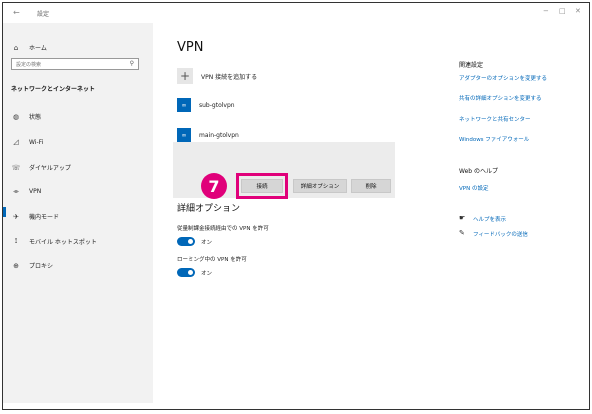 The width and height of the screenshot is (592, 414). What do you see at coordinates (16, 265) in the screenshot?
I see `globe-icon: ⊕` at bounding box center [16, 265].